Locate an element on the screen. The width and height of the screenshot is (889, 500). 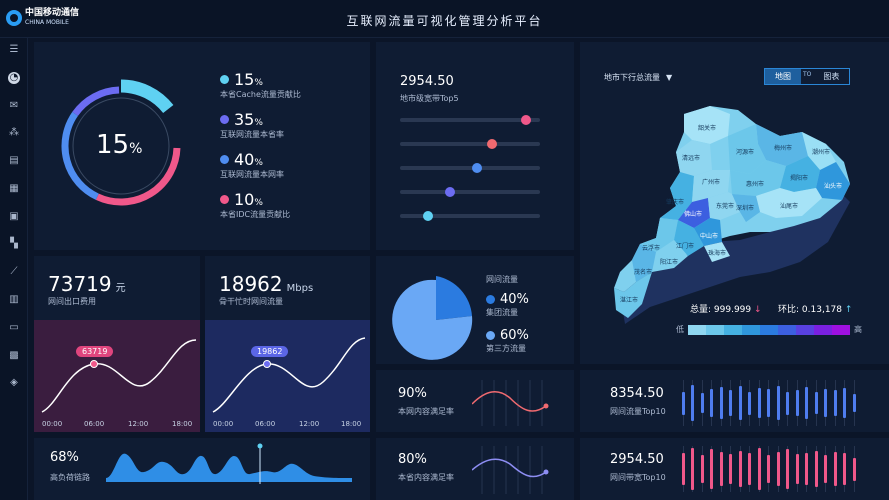
net-content-label: 本网内容满足率 is located at coordinates (426, 411).